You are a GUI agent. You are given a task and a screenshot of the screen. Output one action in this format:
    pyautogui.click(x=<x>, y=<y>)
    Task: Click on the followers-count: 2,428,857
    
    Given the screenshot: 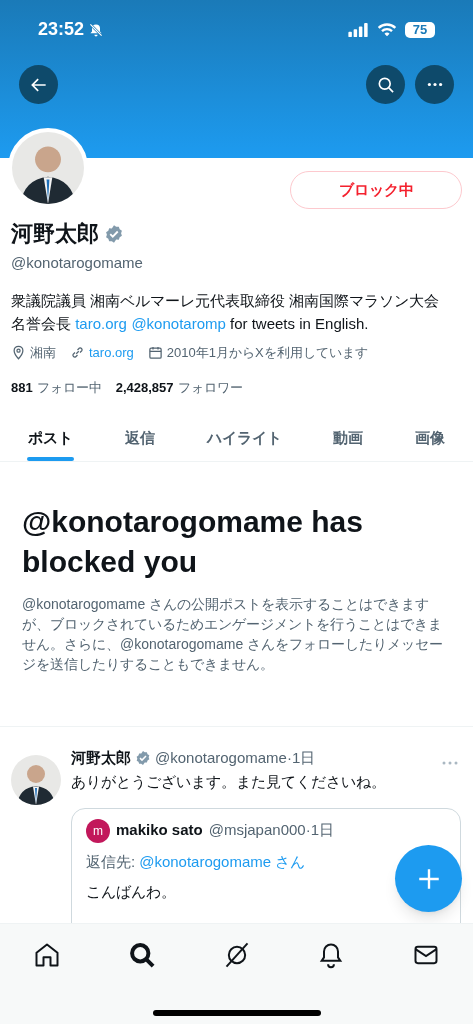 What is the action you would take?
    pyautogui.click(x=144, y=388)
    